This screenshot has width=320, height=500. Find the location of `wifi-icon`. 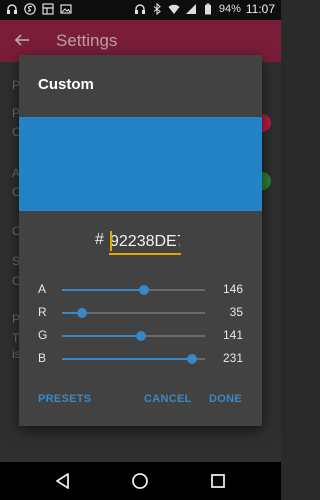

wifi-icon is located at coordinates (174, 9).